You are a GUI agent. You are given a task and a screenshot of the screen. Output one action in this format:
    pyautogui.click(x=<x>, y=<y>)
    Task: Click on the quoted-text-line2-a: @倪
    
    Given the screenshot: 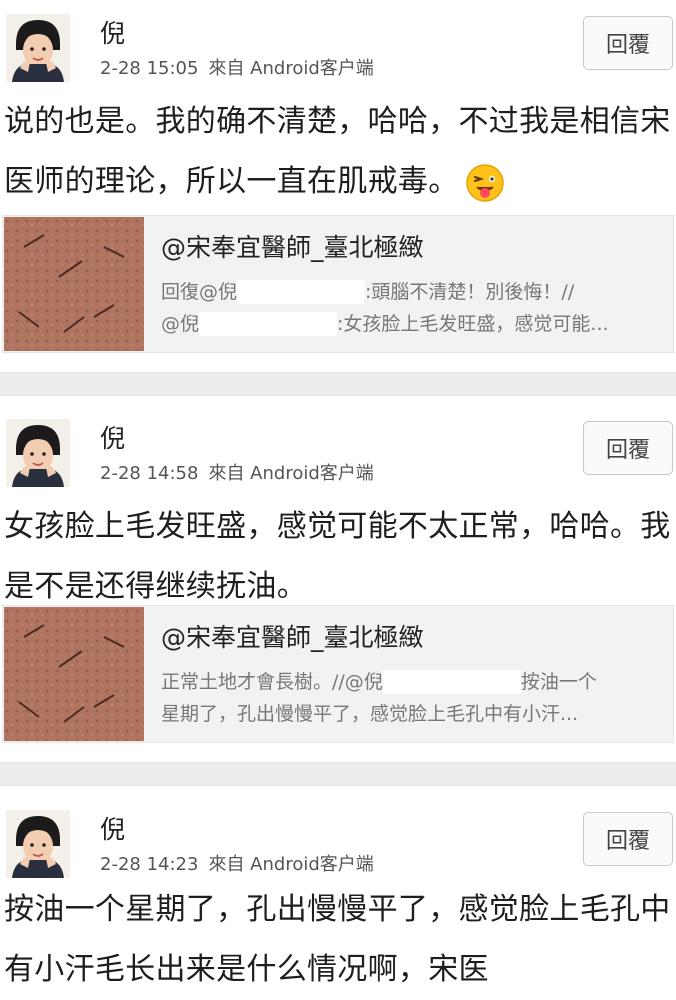 What is the action you would take?
    pyautogui.click(x=180, y=324)
    